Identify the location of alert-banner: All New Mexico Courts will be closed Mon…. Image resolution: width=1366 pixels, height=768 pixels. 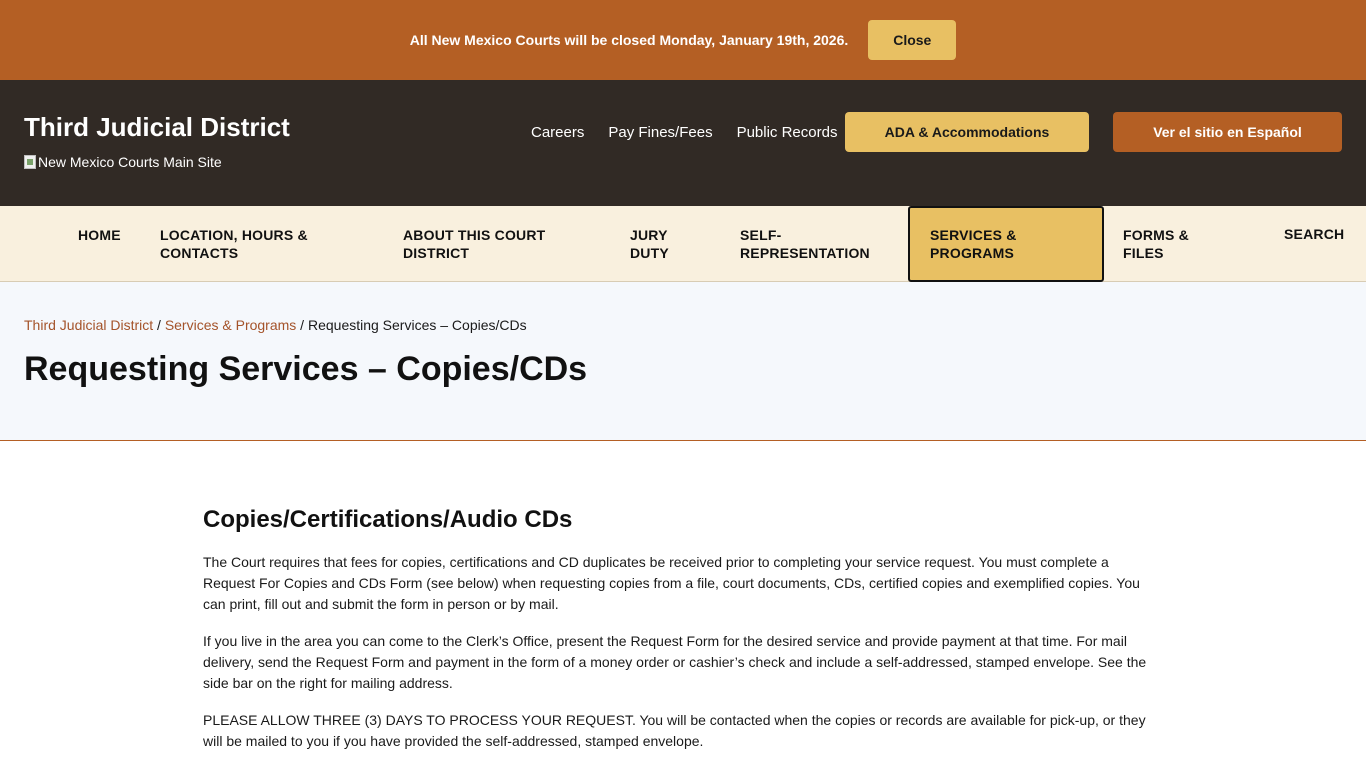
(683, 40).